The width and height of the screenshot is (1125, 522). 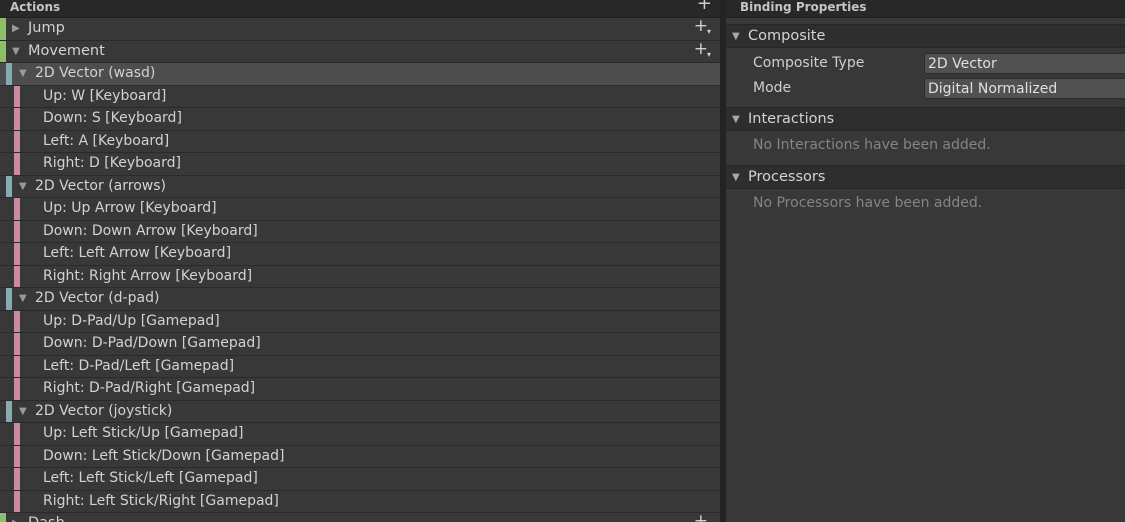 What do you see at coordinates (925, 177) in the screenshot?
I see `processors-section-header: ▼ Processors` at bounding box center [925, 177].